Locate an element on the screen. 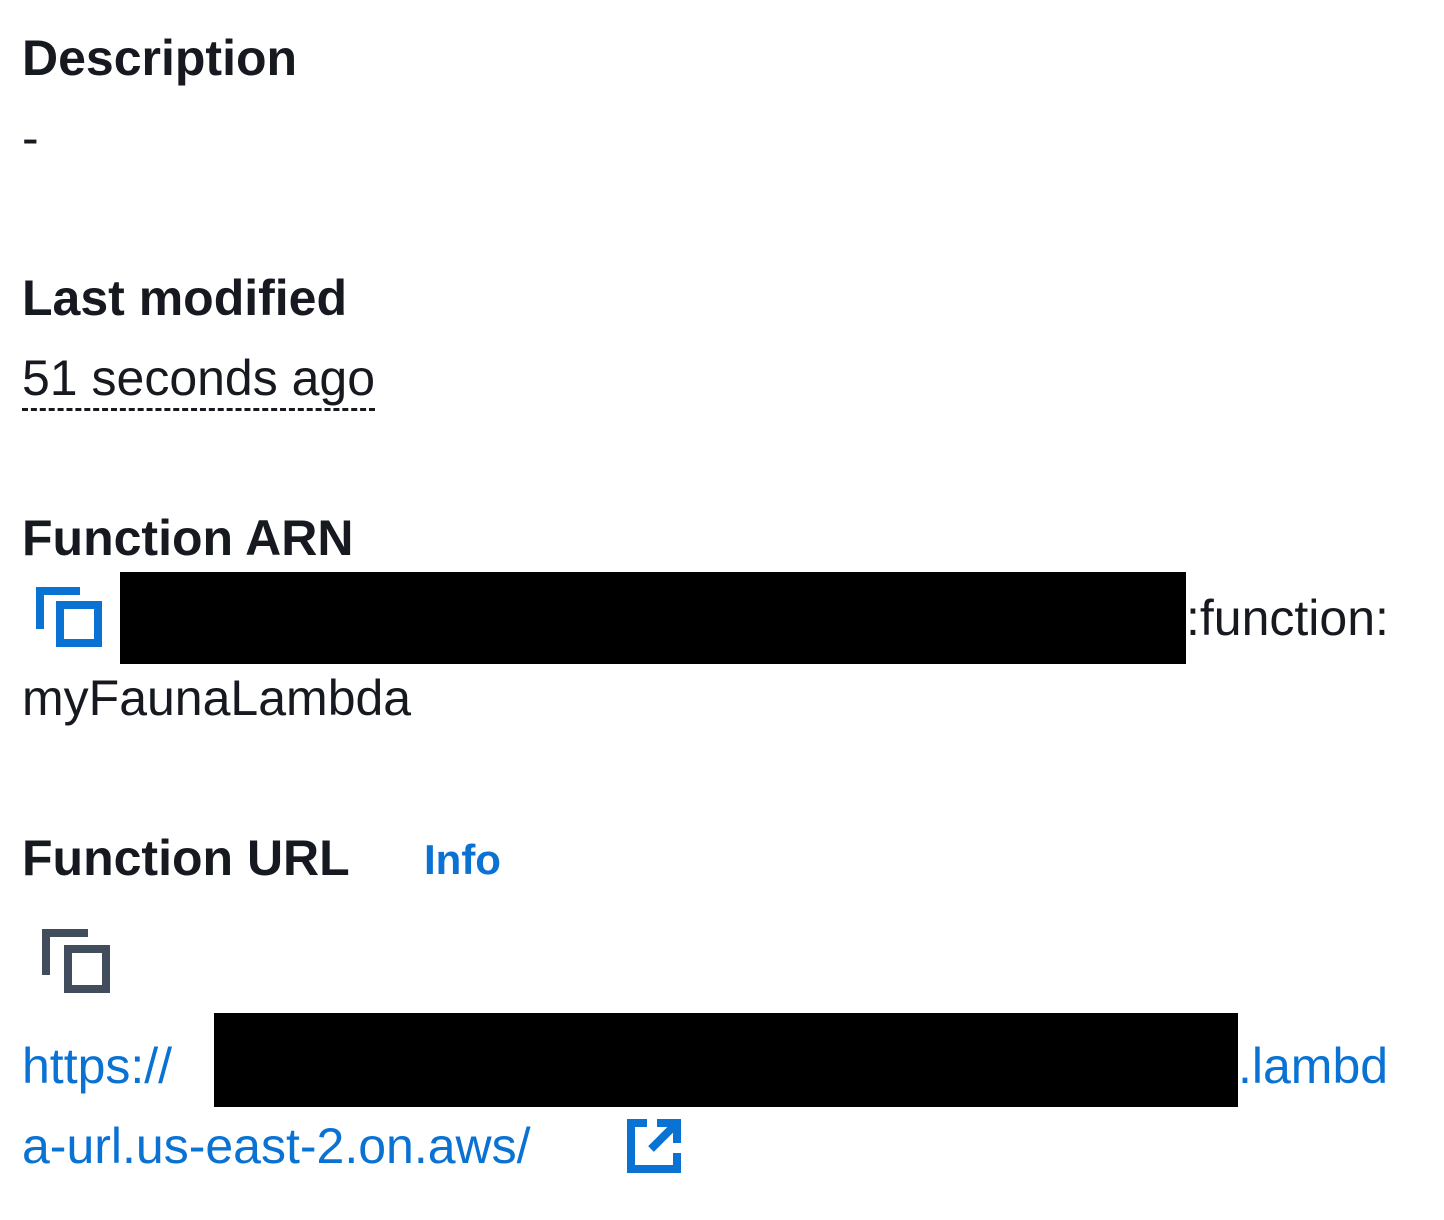 The width and height of the screenshot is (1444, 1220). last-modified-value: 51 seconds ago is located at coordinates (199, 380).